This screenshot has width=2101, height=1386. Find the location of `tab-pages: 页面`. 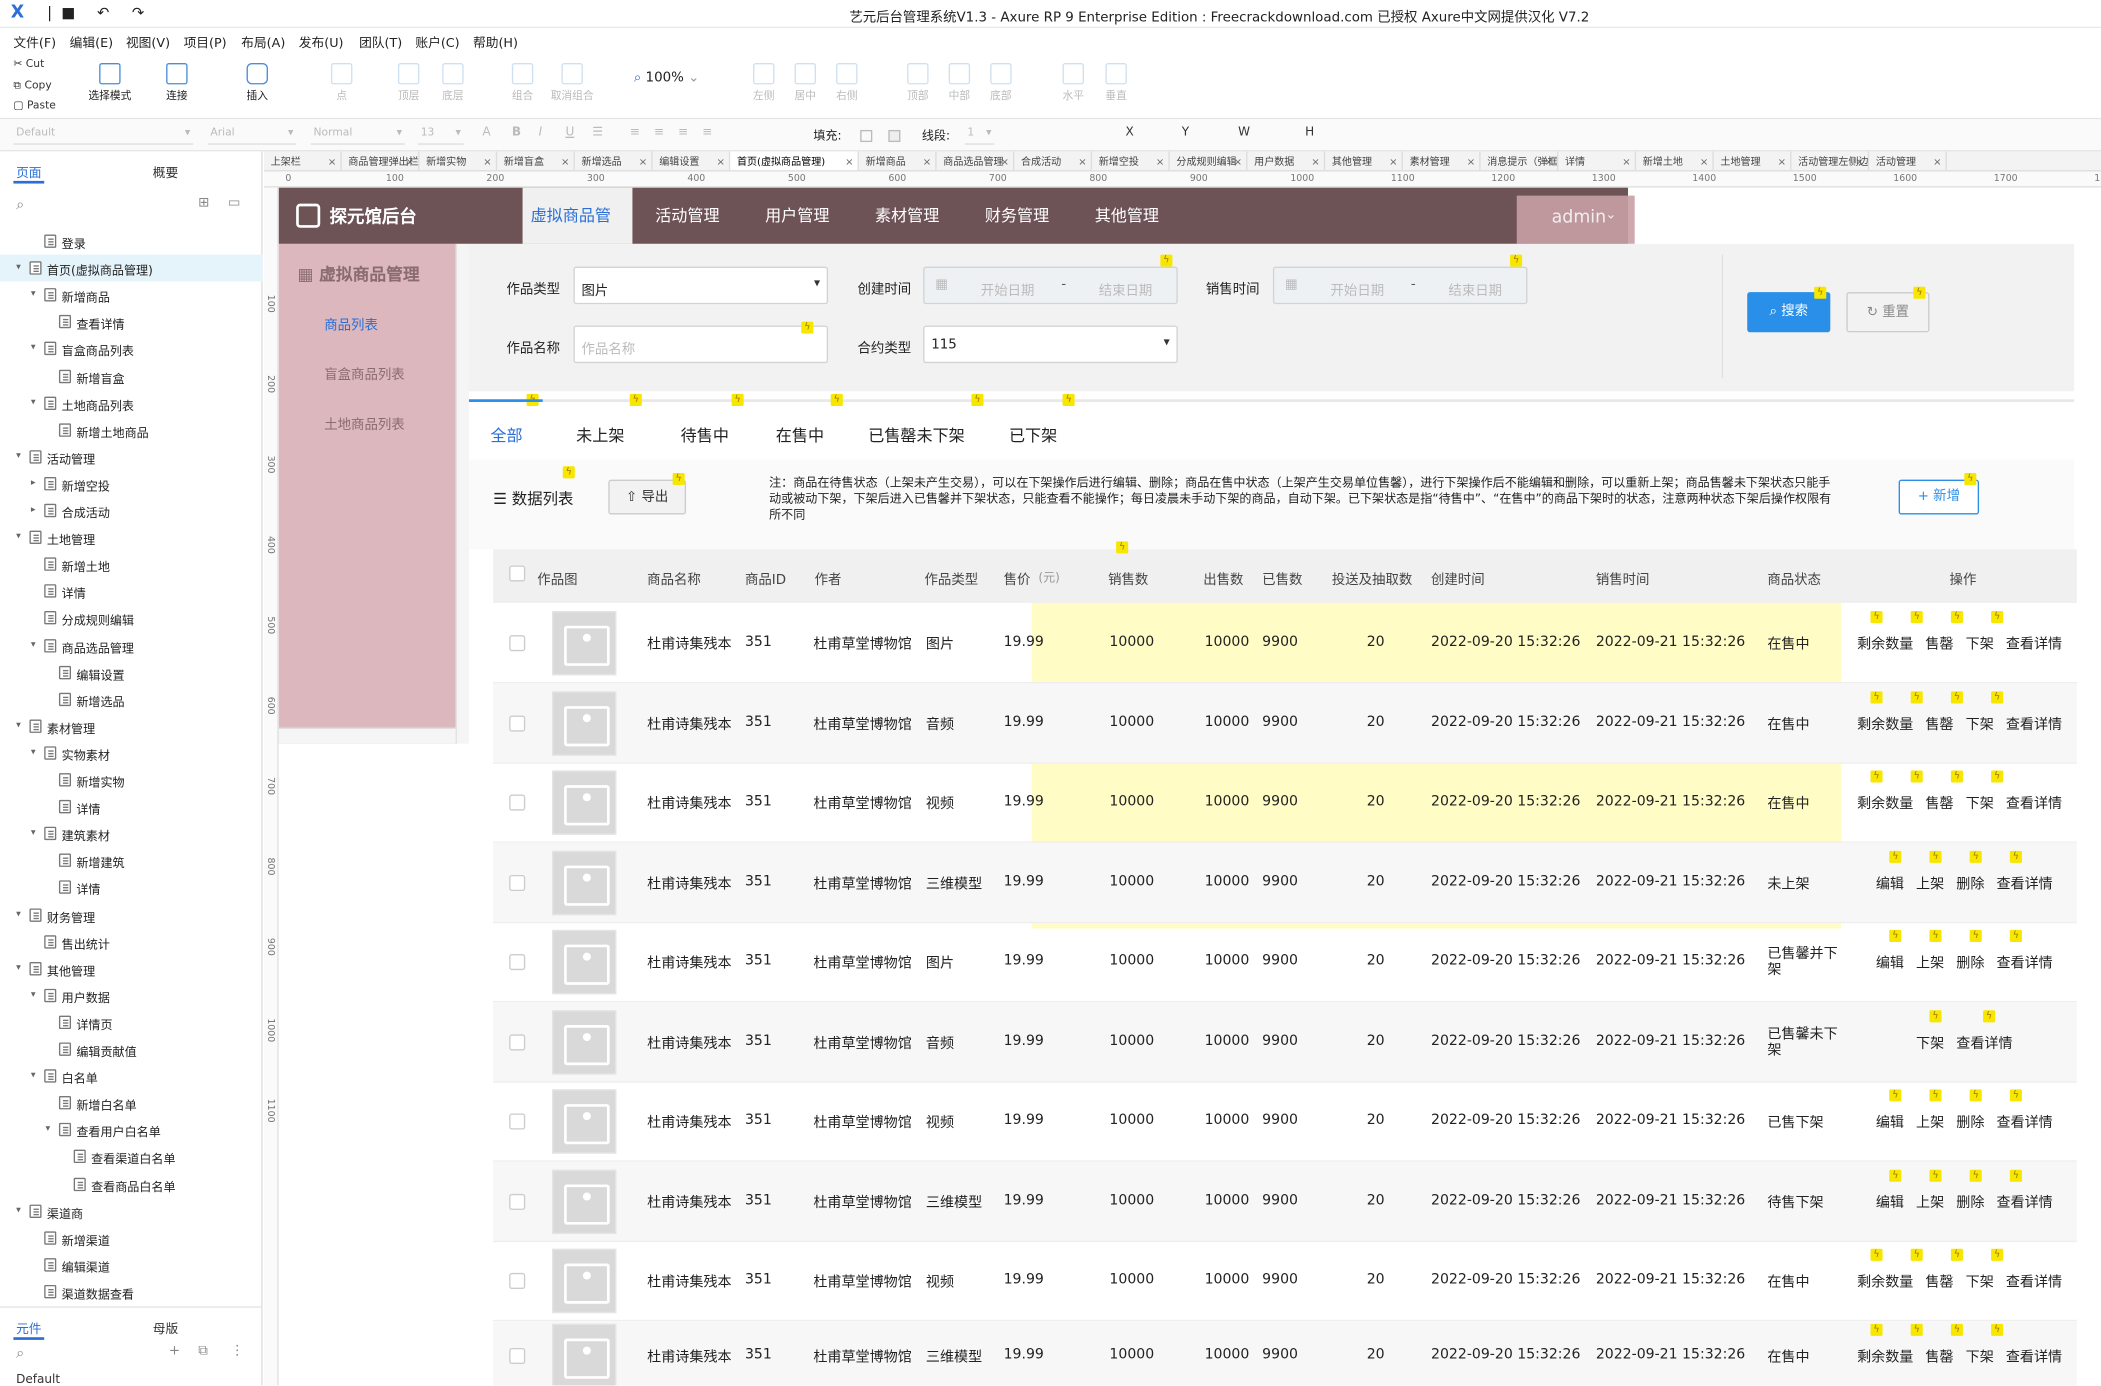

tab-pages: 页面 is located at coordinates (29, 173).